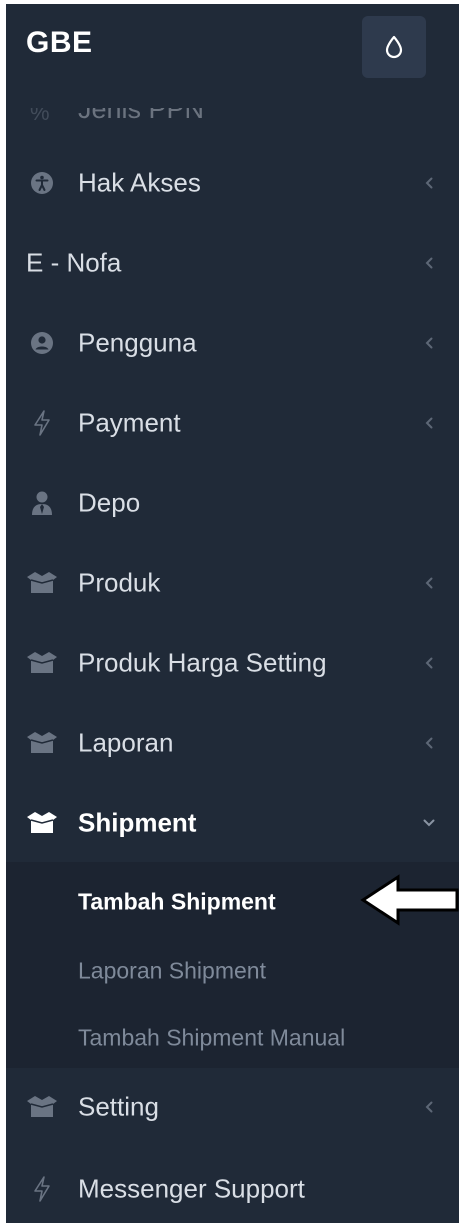 The width and height of the screenshot is (459, 1225). Describe the element at coordinates (232, 503) in the screenshot. I see `sidebar-item-depo: Depo` at that location.